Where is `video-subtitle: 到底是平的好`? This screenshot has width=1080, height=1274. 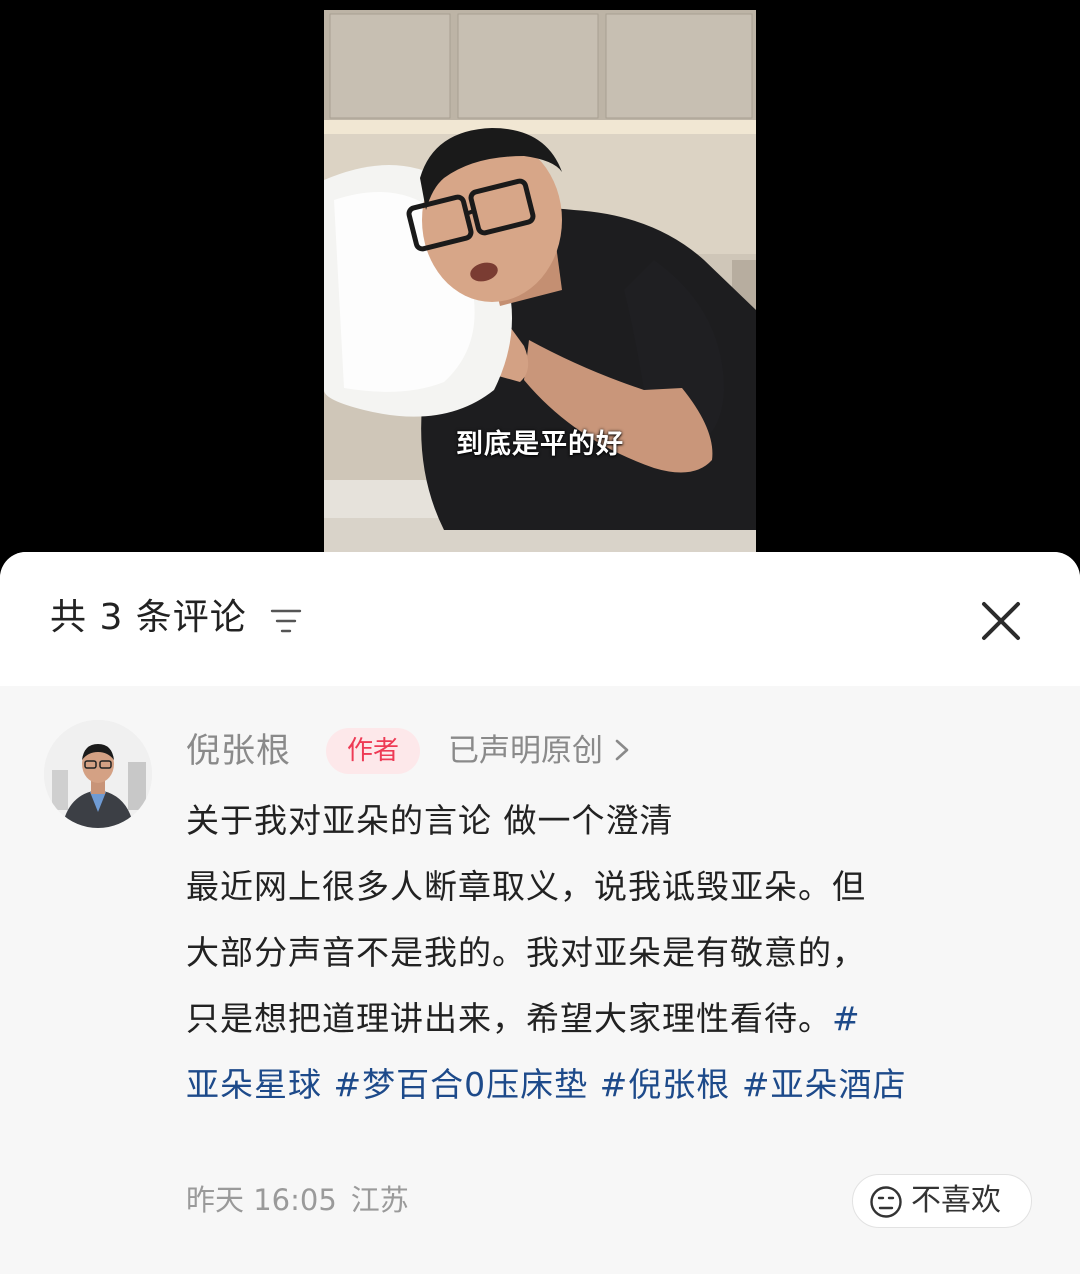
video-subtitle: 到底是平的好 is located at coordinates (540, 444).